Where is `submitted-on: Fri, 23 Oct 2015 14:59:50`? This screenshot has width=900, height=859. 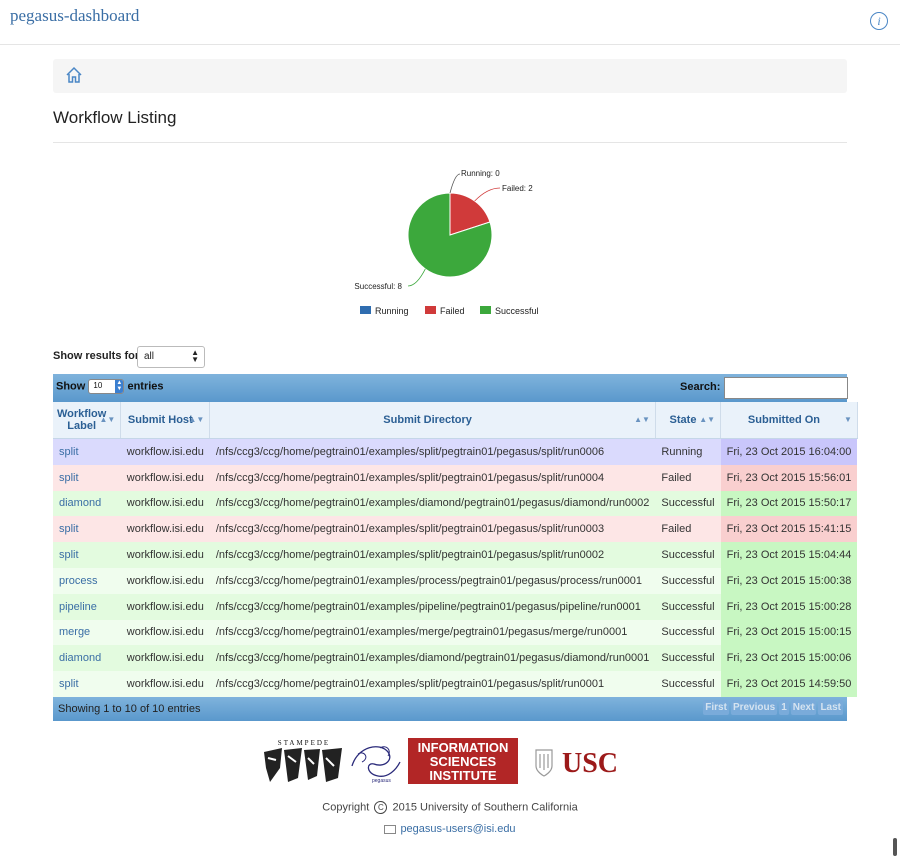 submitted-on: Fri, 23 Oct 2015 14:59:50 is located at coordinates (789, 684).